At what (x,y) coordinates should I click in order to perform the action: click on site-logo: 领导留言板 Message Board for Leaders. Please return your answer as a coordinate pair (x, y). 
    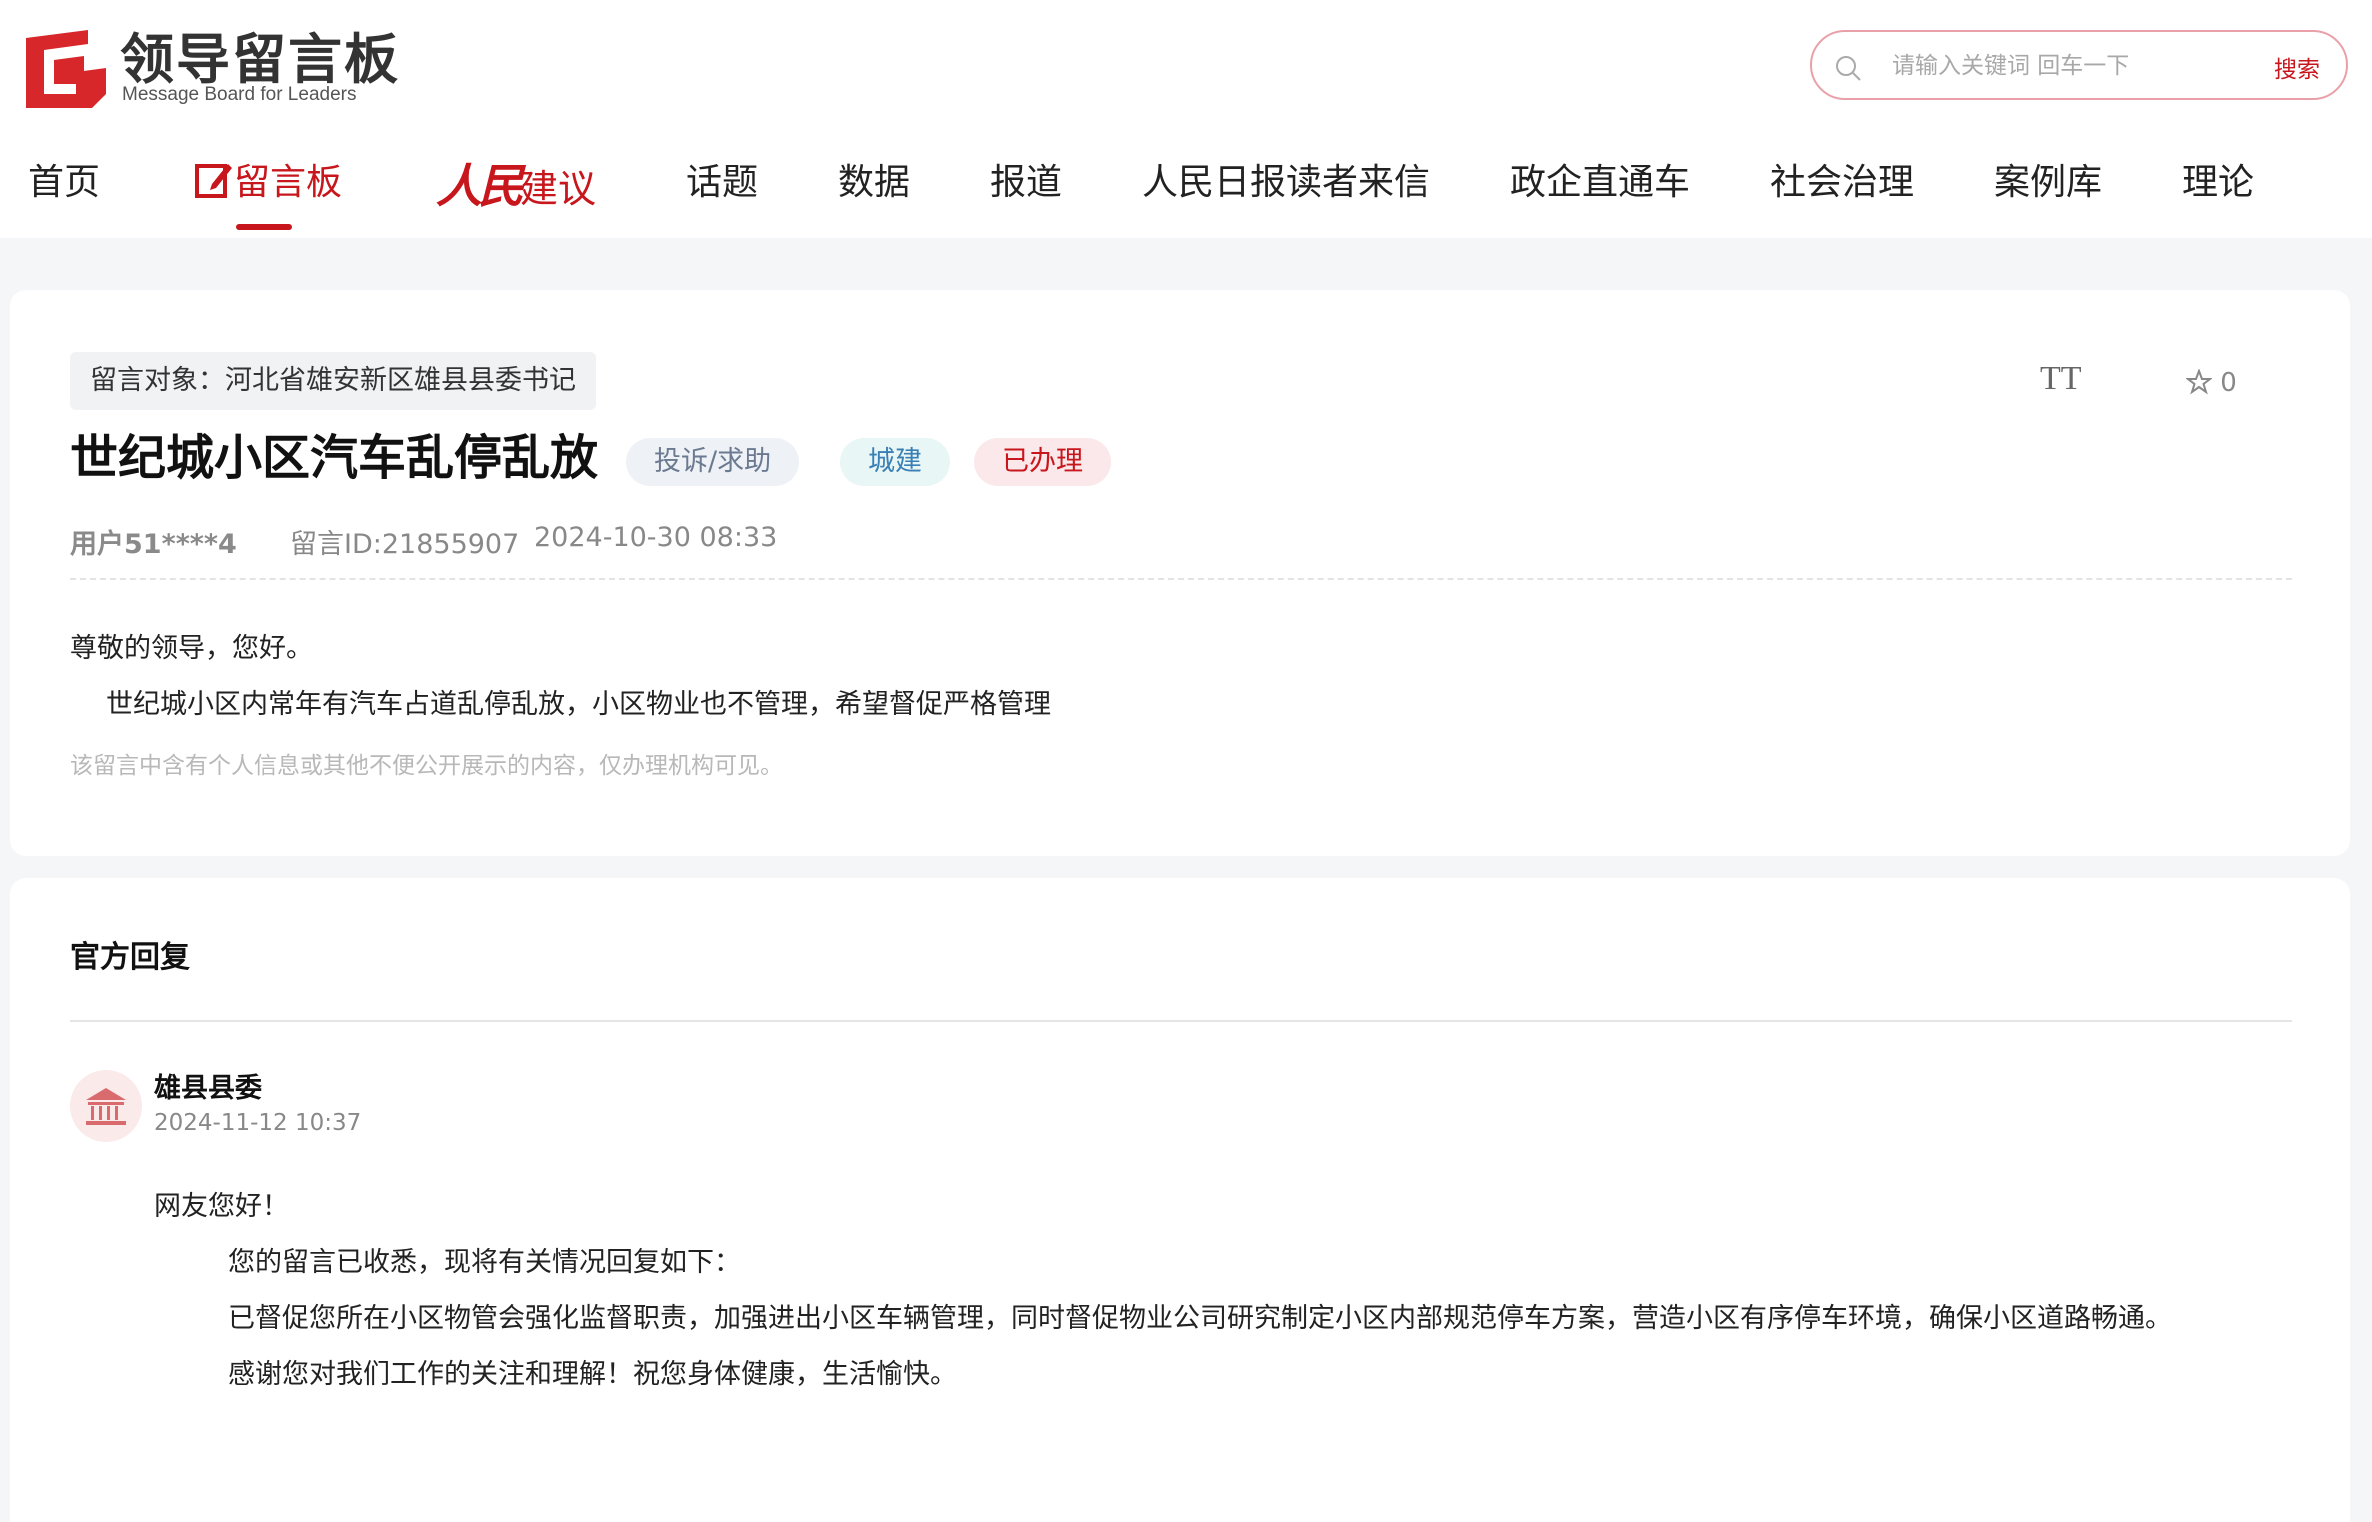
    Looking at the image, I should click on (216, 69).